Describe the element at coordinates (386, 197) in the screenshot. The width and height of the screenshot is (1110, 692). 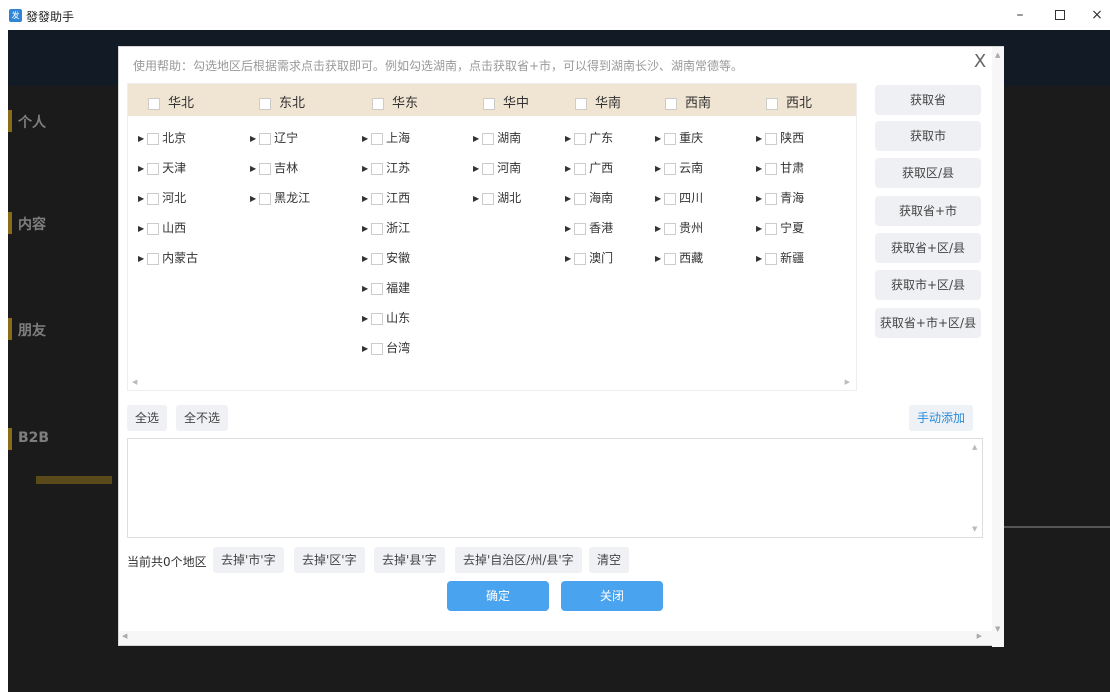
I see `province-item: ▶ 江西` at that location.